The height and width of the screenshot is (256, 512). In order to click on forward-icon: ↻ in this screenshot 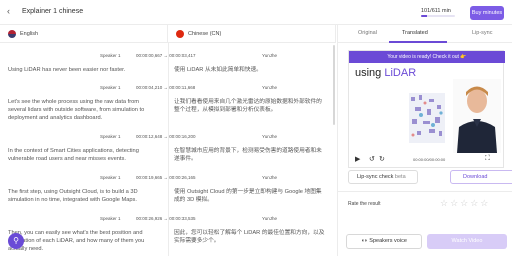, I will do `click(382, 159)`.